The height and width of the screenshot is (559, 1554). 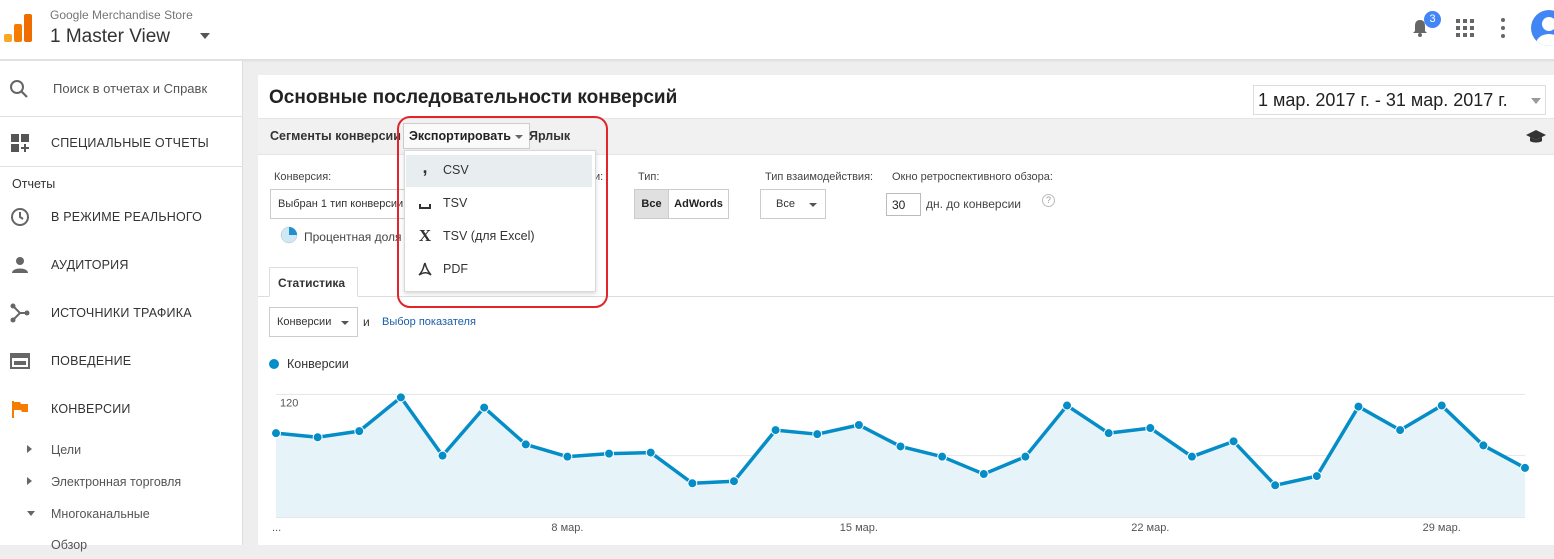 I want to click on sidebar-item-label: АУДИТОРИЯ, so click(x=90, y=265).